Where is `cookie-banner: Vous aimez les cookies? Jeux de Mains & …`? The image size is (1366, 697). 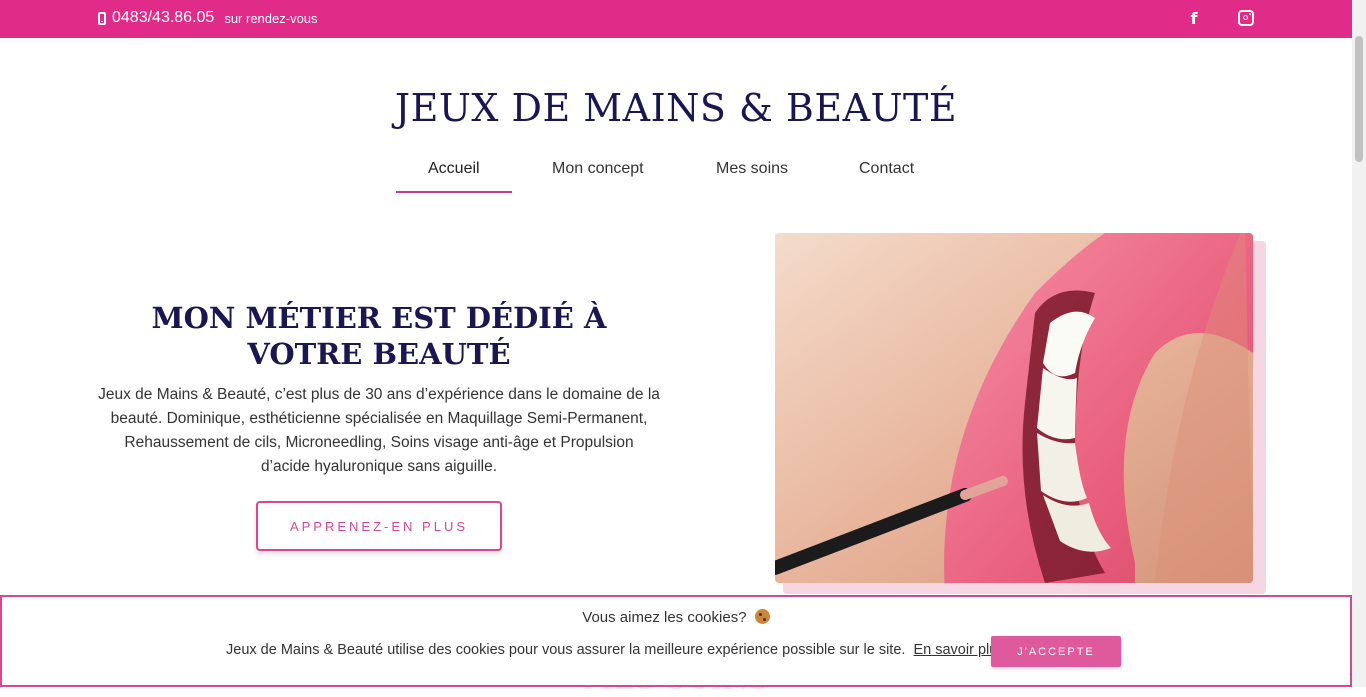 cookie-banner: Vous aimez les cookies? Jeux de Mains & … is located at coordinates (676, 641).